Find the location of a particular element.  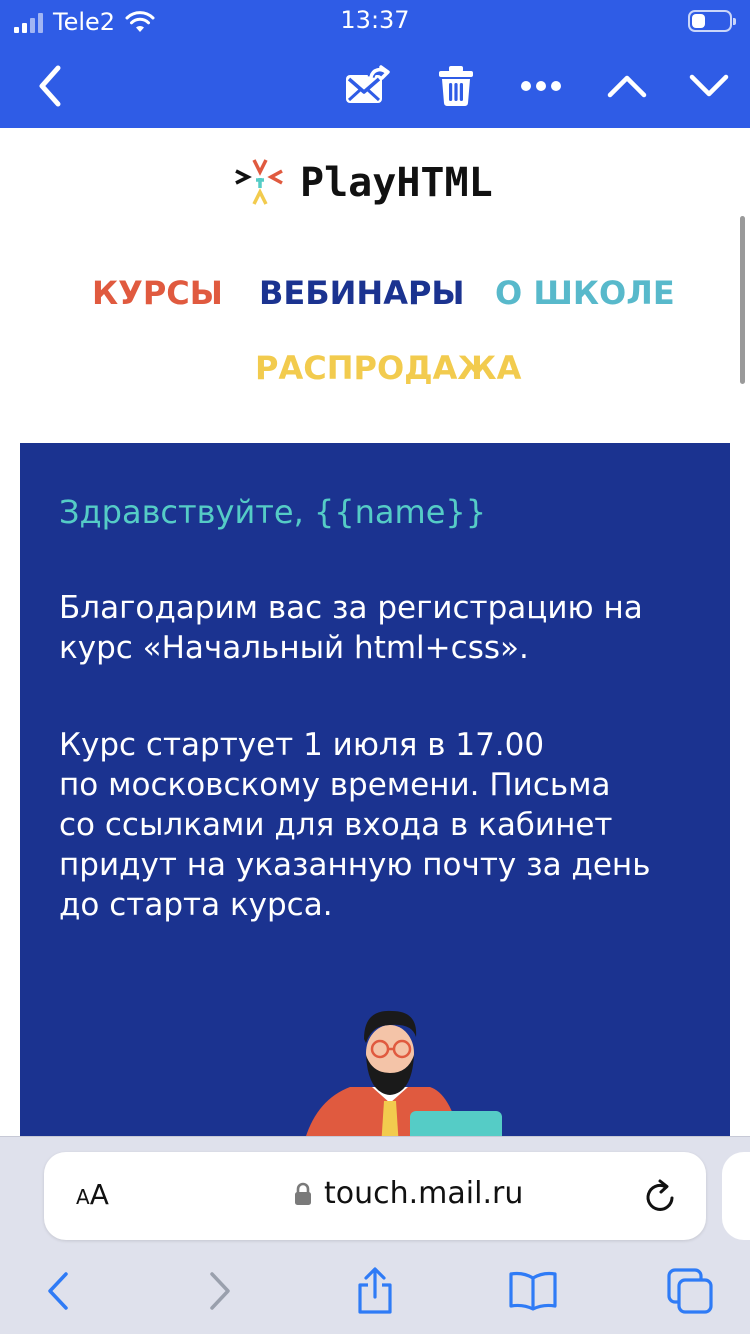

share-icon is located at coordinates (375, 1290).